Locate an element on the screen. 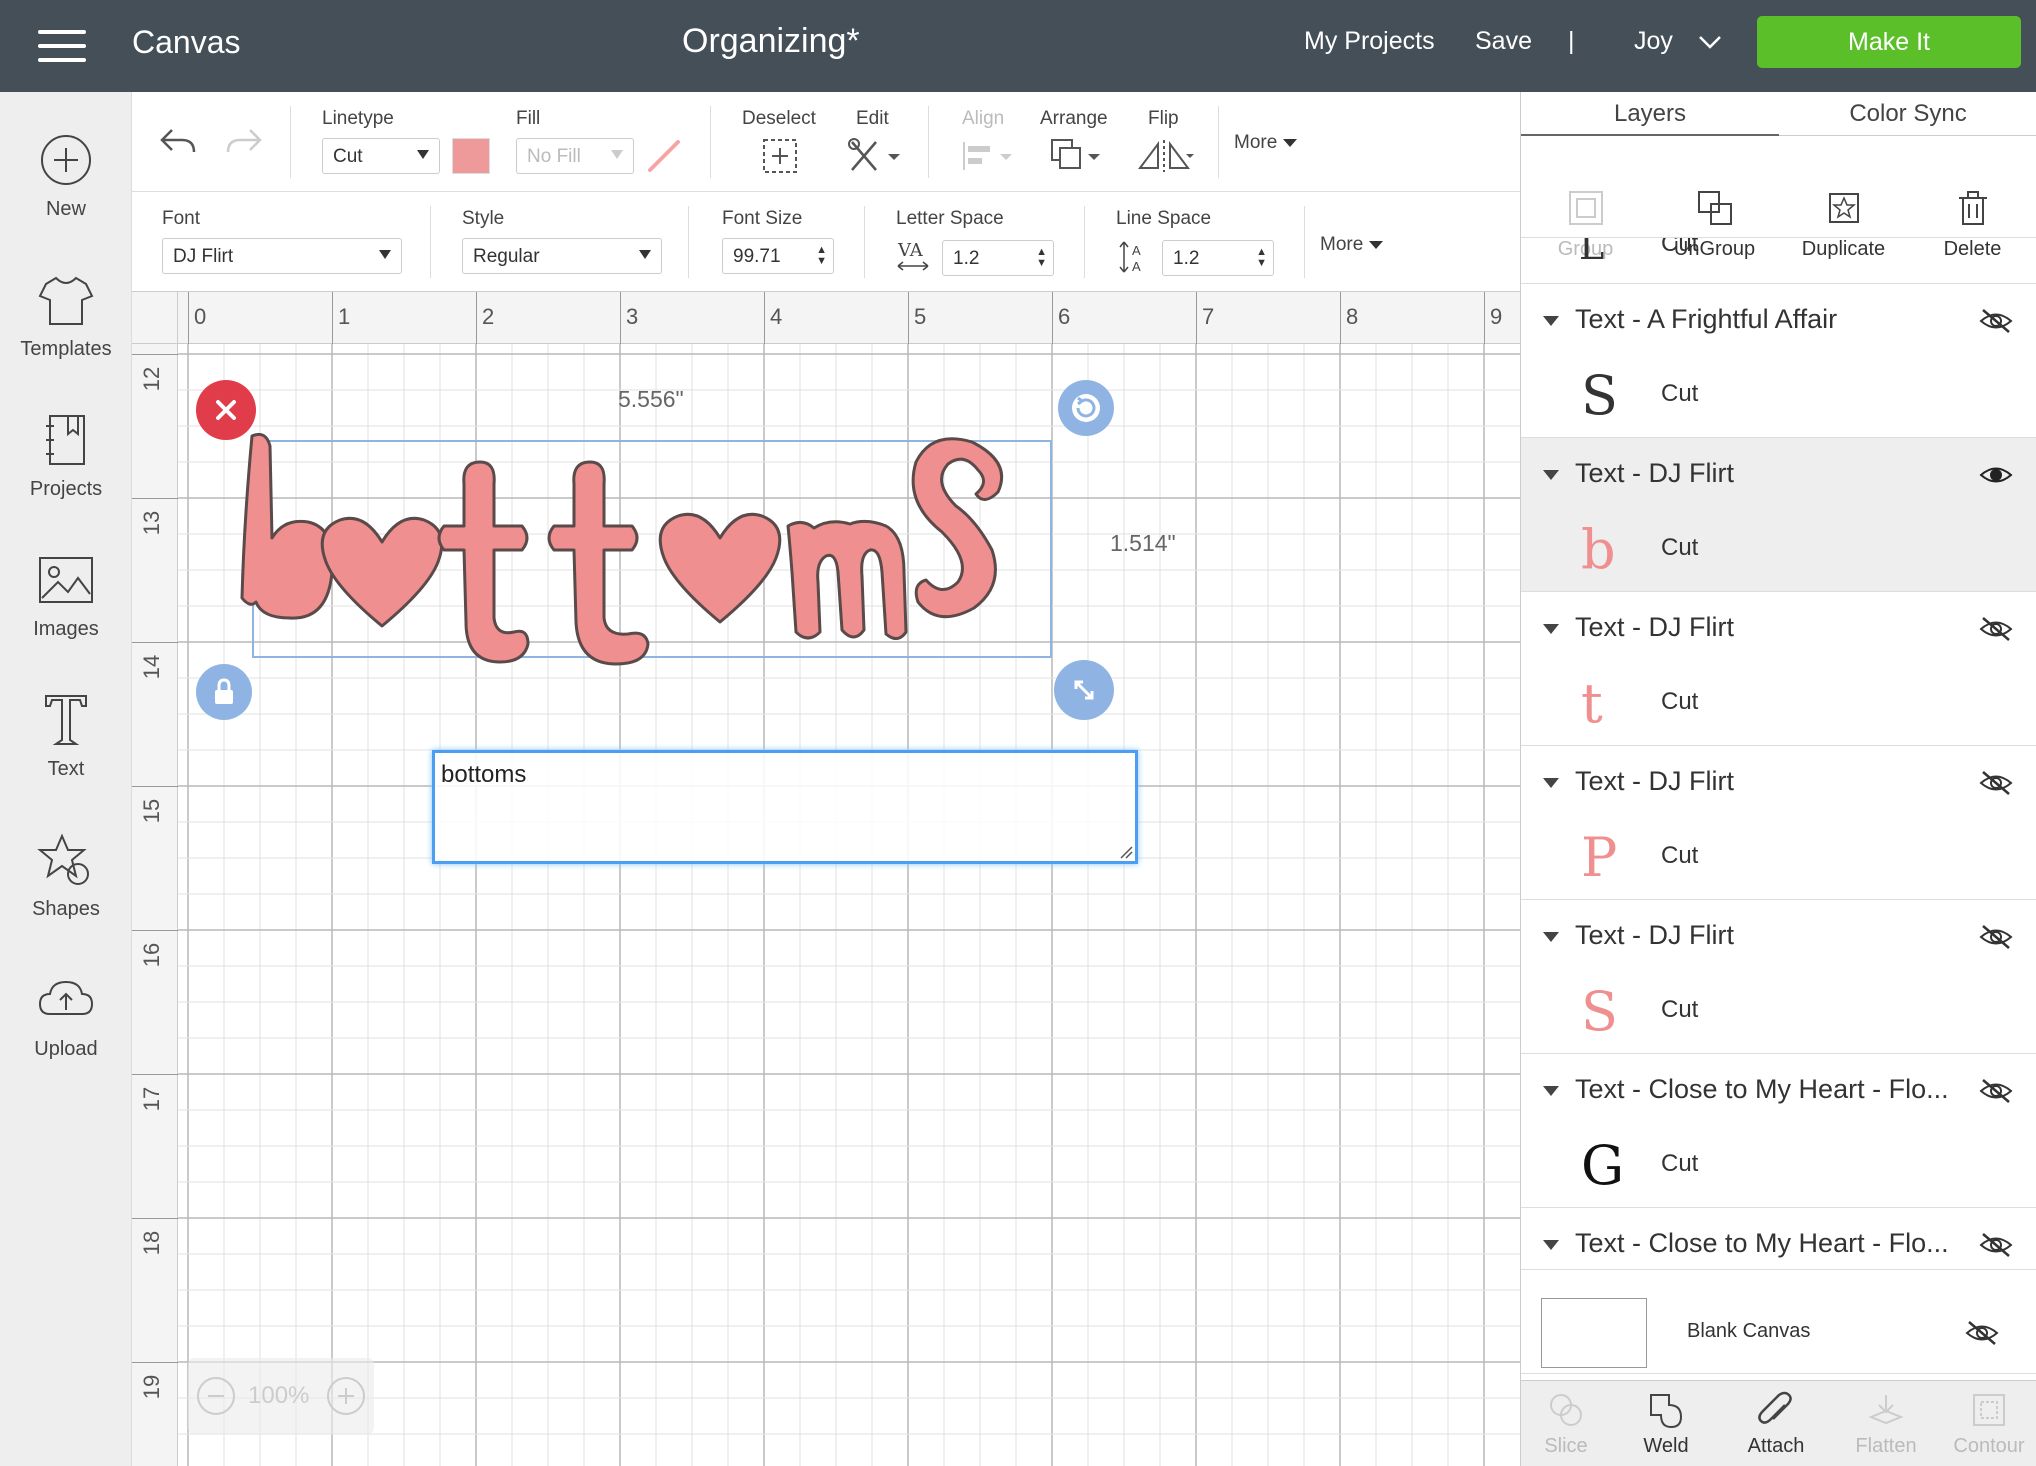 This screenshot has height=1466, width=2036. arrange-icon is located at coordinates (1076, 156).